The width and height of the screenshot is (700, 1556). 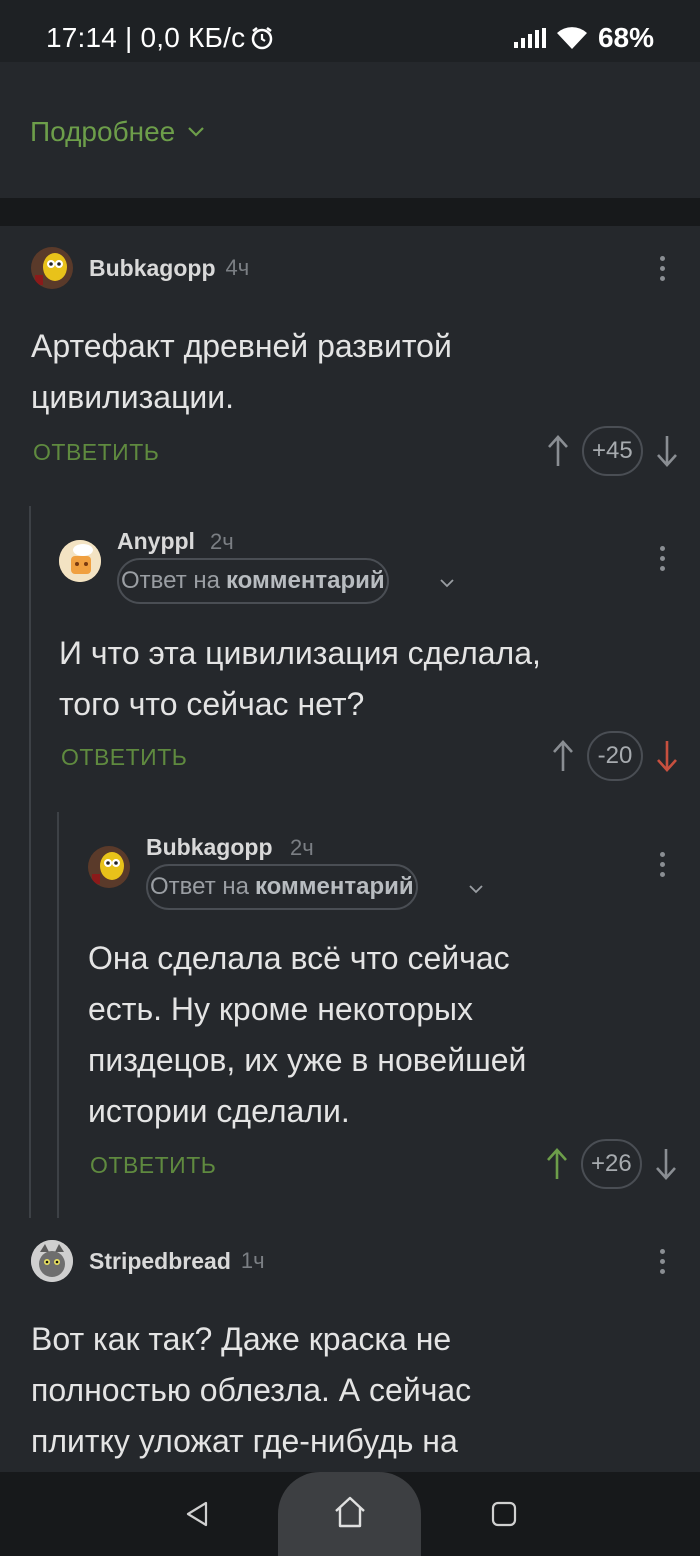 What do you see at coordinates (244, 1441) in the screenshot?
I see `comment-text-line: плитку уложат где-нибудь на` at bounding box center [244, 1441].